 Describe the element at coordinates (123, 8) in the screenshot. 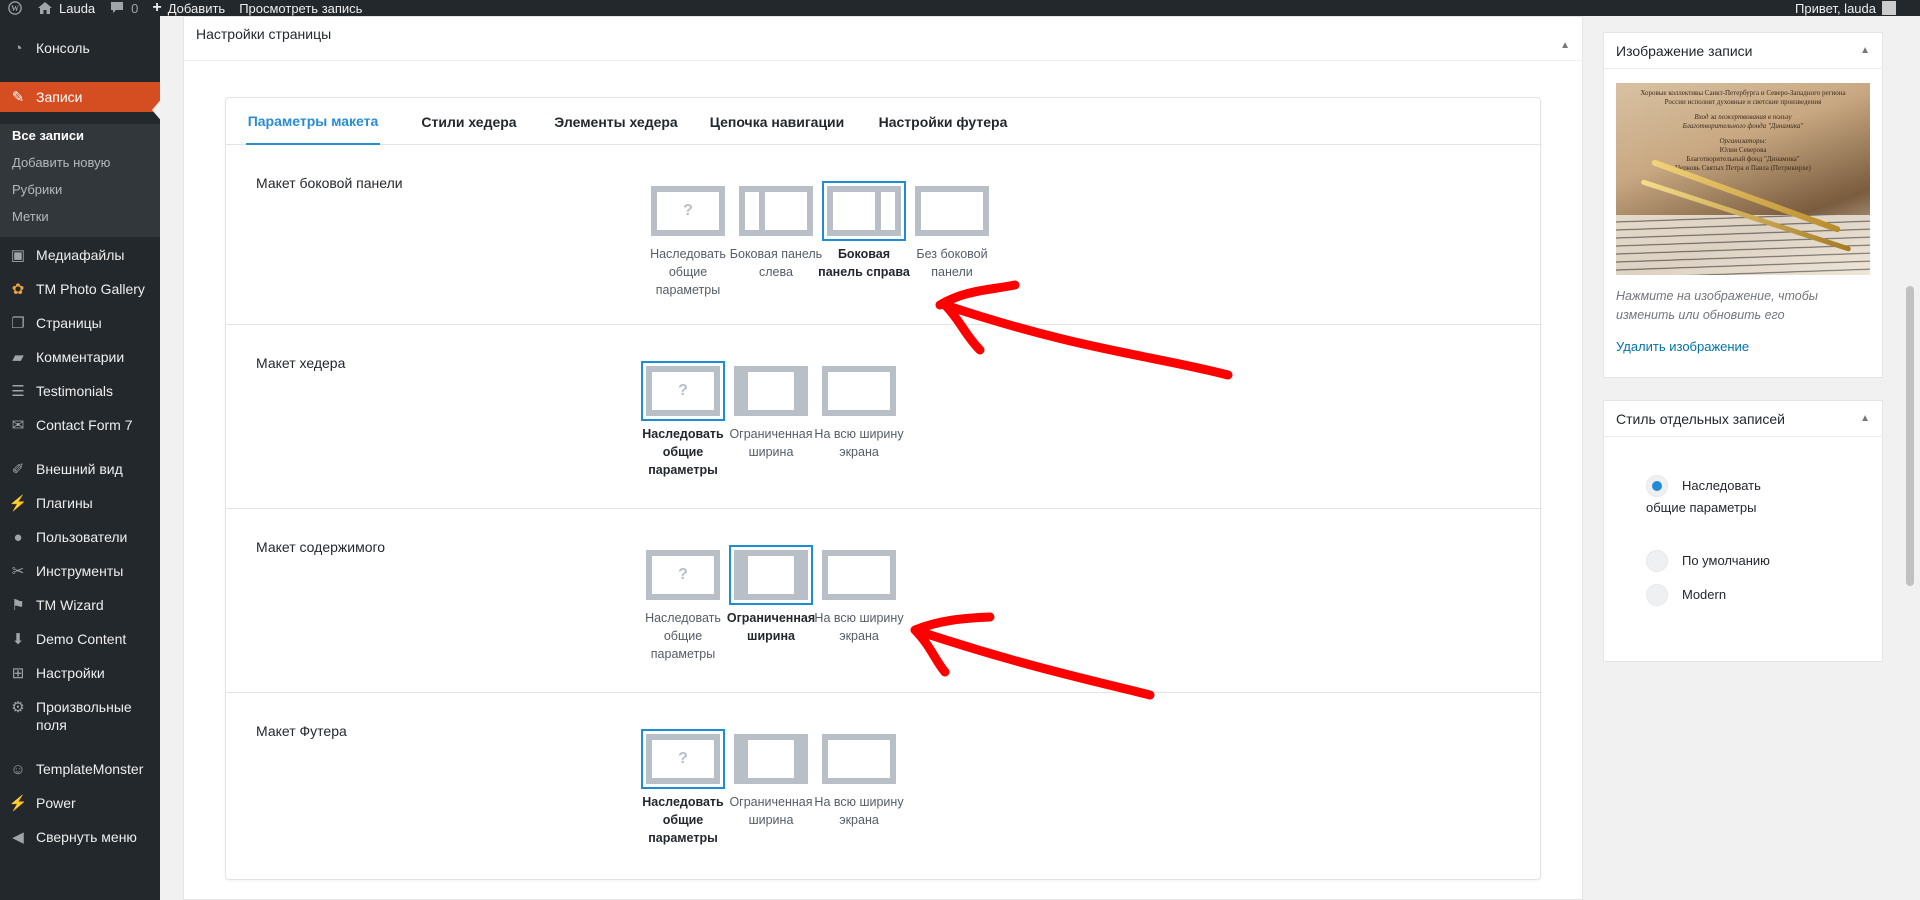

I see `comments-link: 0` at that location.